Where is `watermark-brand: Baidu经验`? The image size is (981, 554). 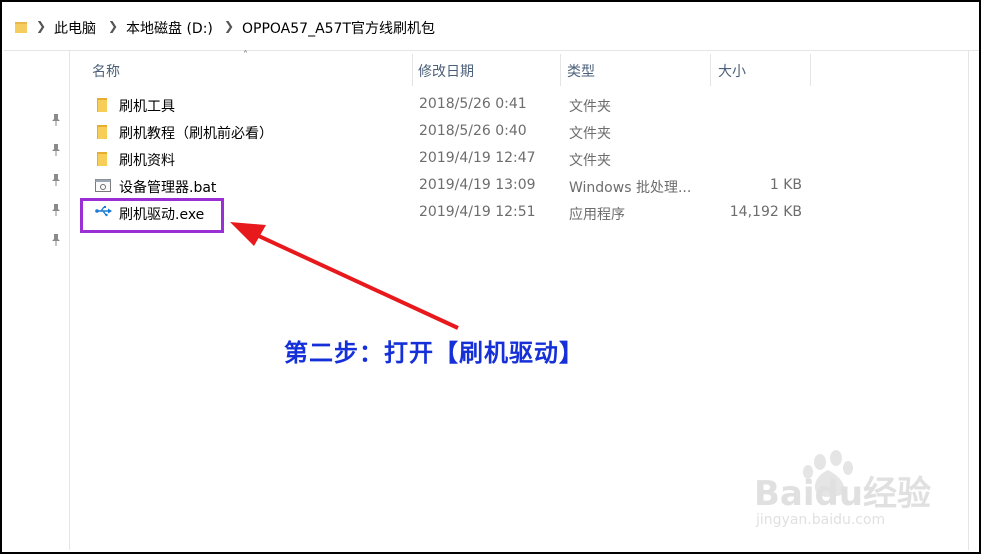 watermark-brand: Baidu经验 is located at coordinates (843, 494).